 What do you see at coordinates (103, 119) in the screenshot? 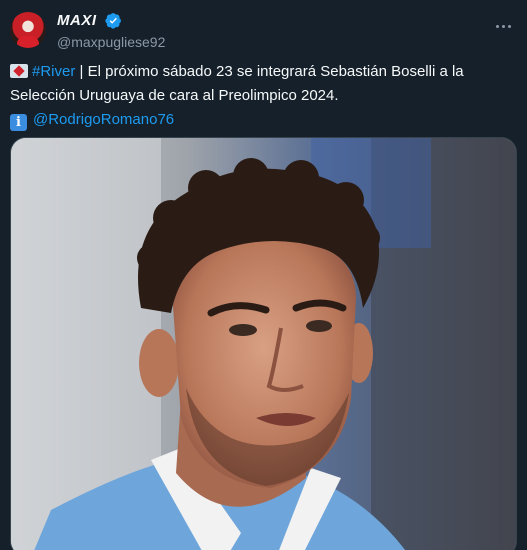
I see `mention-link: @RodrigoRomano76` at bounding box center [103, 119].